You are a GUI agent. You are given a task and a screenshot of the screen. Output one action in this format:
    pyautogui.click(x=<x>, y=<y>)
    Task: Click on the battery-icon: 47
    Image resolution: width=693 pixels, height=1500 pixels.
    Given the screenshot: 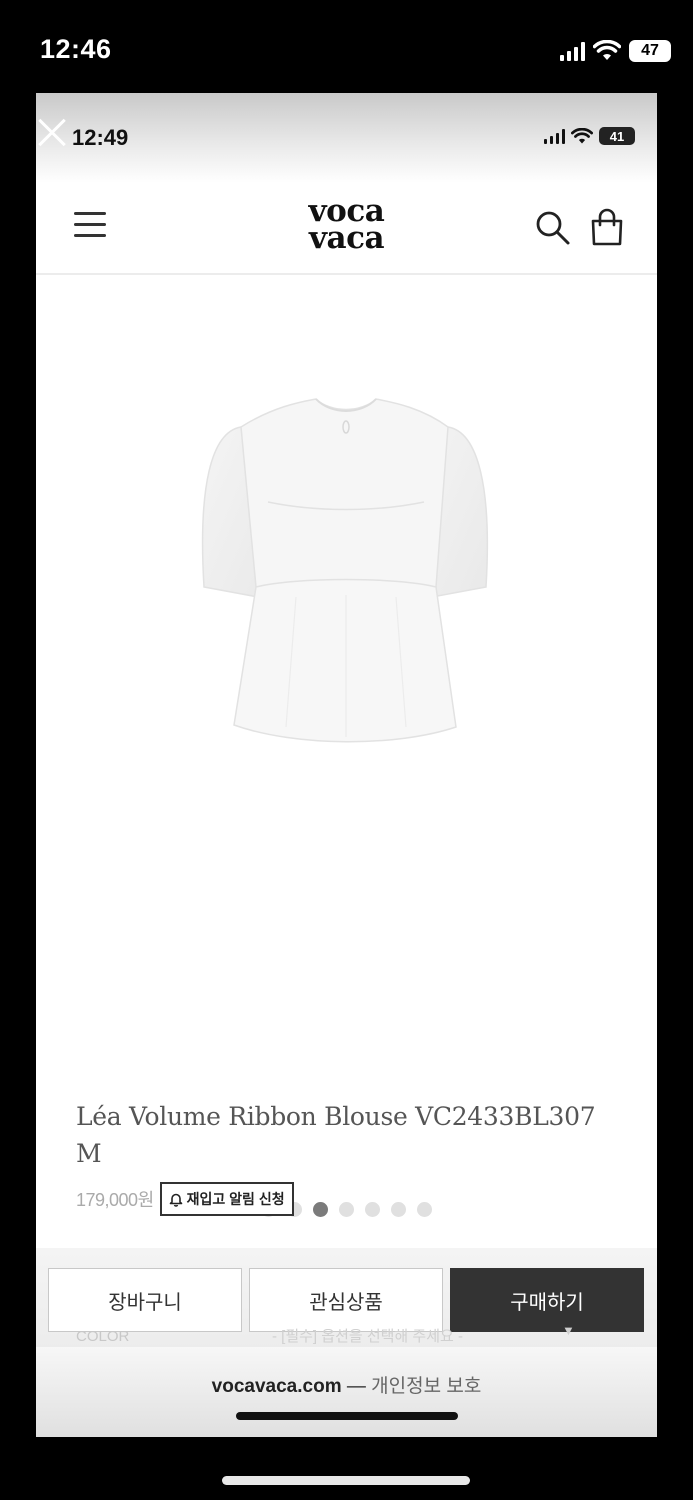 What is the action you would take?
    pyautogui.click(x=650, y=51)
    